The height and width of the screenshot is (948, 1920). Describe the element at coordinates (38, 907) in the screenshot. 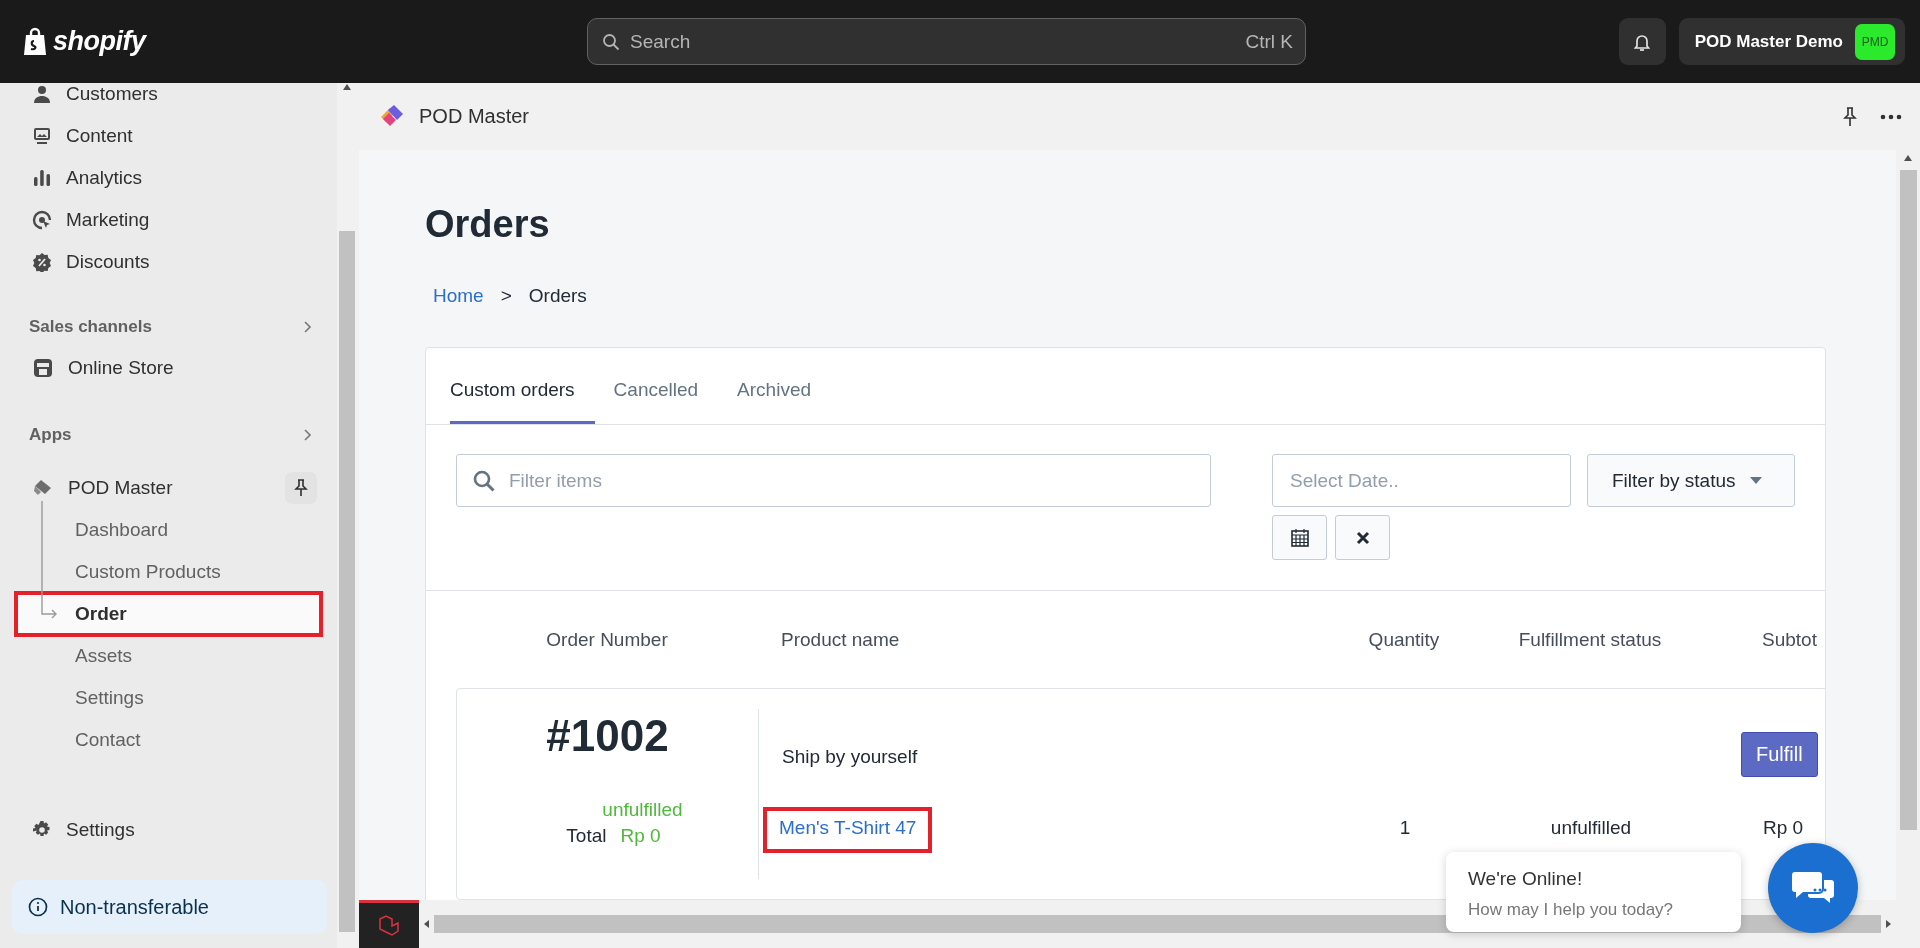

I see `info-icon` at that location.